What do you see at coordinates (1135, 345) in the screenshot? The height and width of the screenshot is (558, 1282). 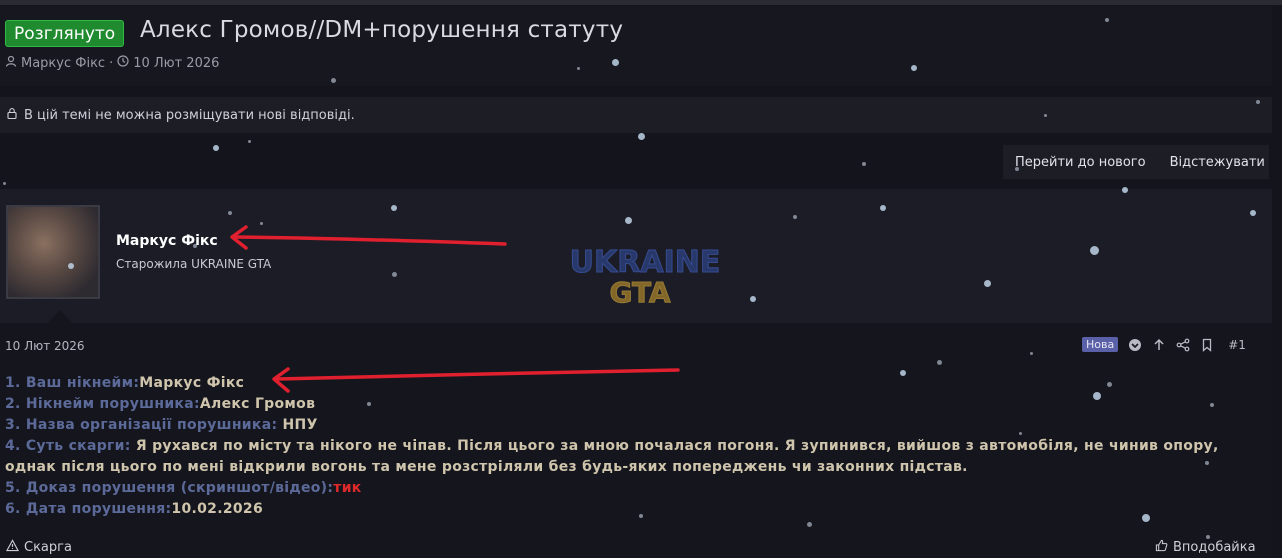 I see `chevron-circle-icon` at bounding box center [1135, 345].